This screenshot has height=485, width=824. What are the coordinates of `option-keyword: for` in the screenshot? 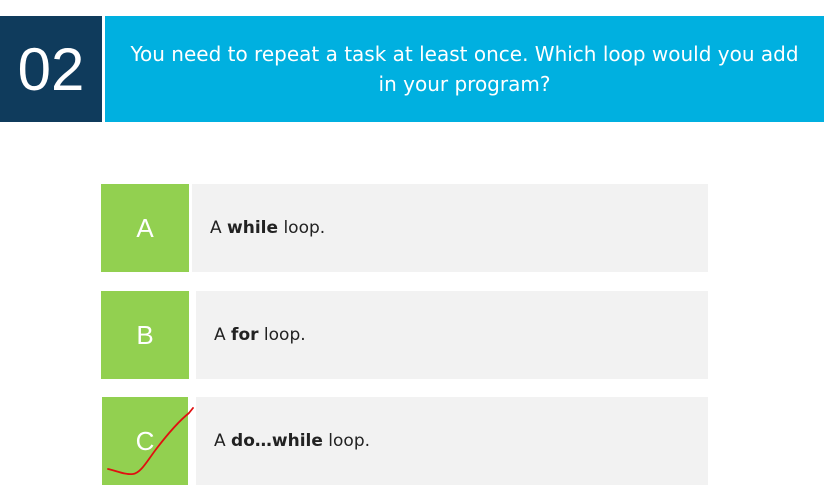 It's located at (245, 335).